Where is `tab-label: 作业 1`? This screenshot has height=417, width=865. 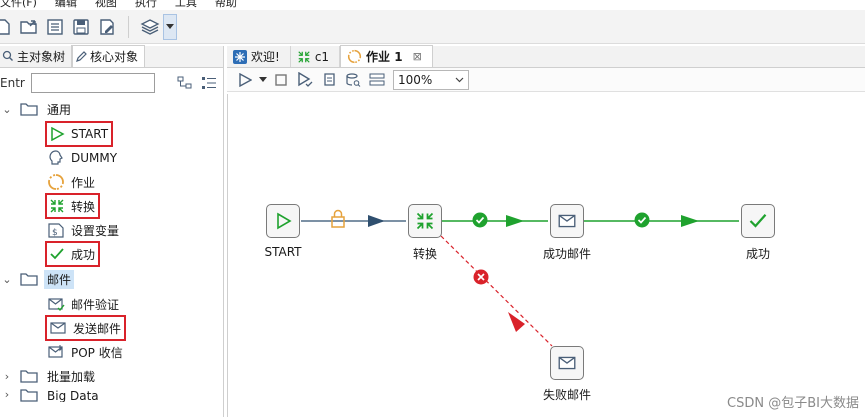
tab-label: 作业 1 is located at coordinates (384, 57).